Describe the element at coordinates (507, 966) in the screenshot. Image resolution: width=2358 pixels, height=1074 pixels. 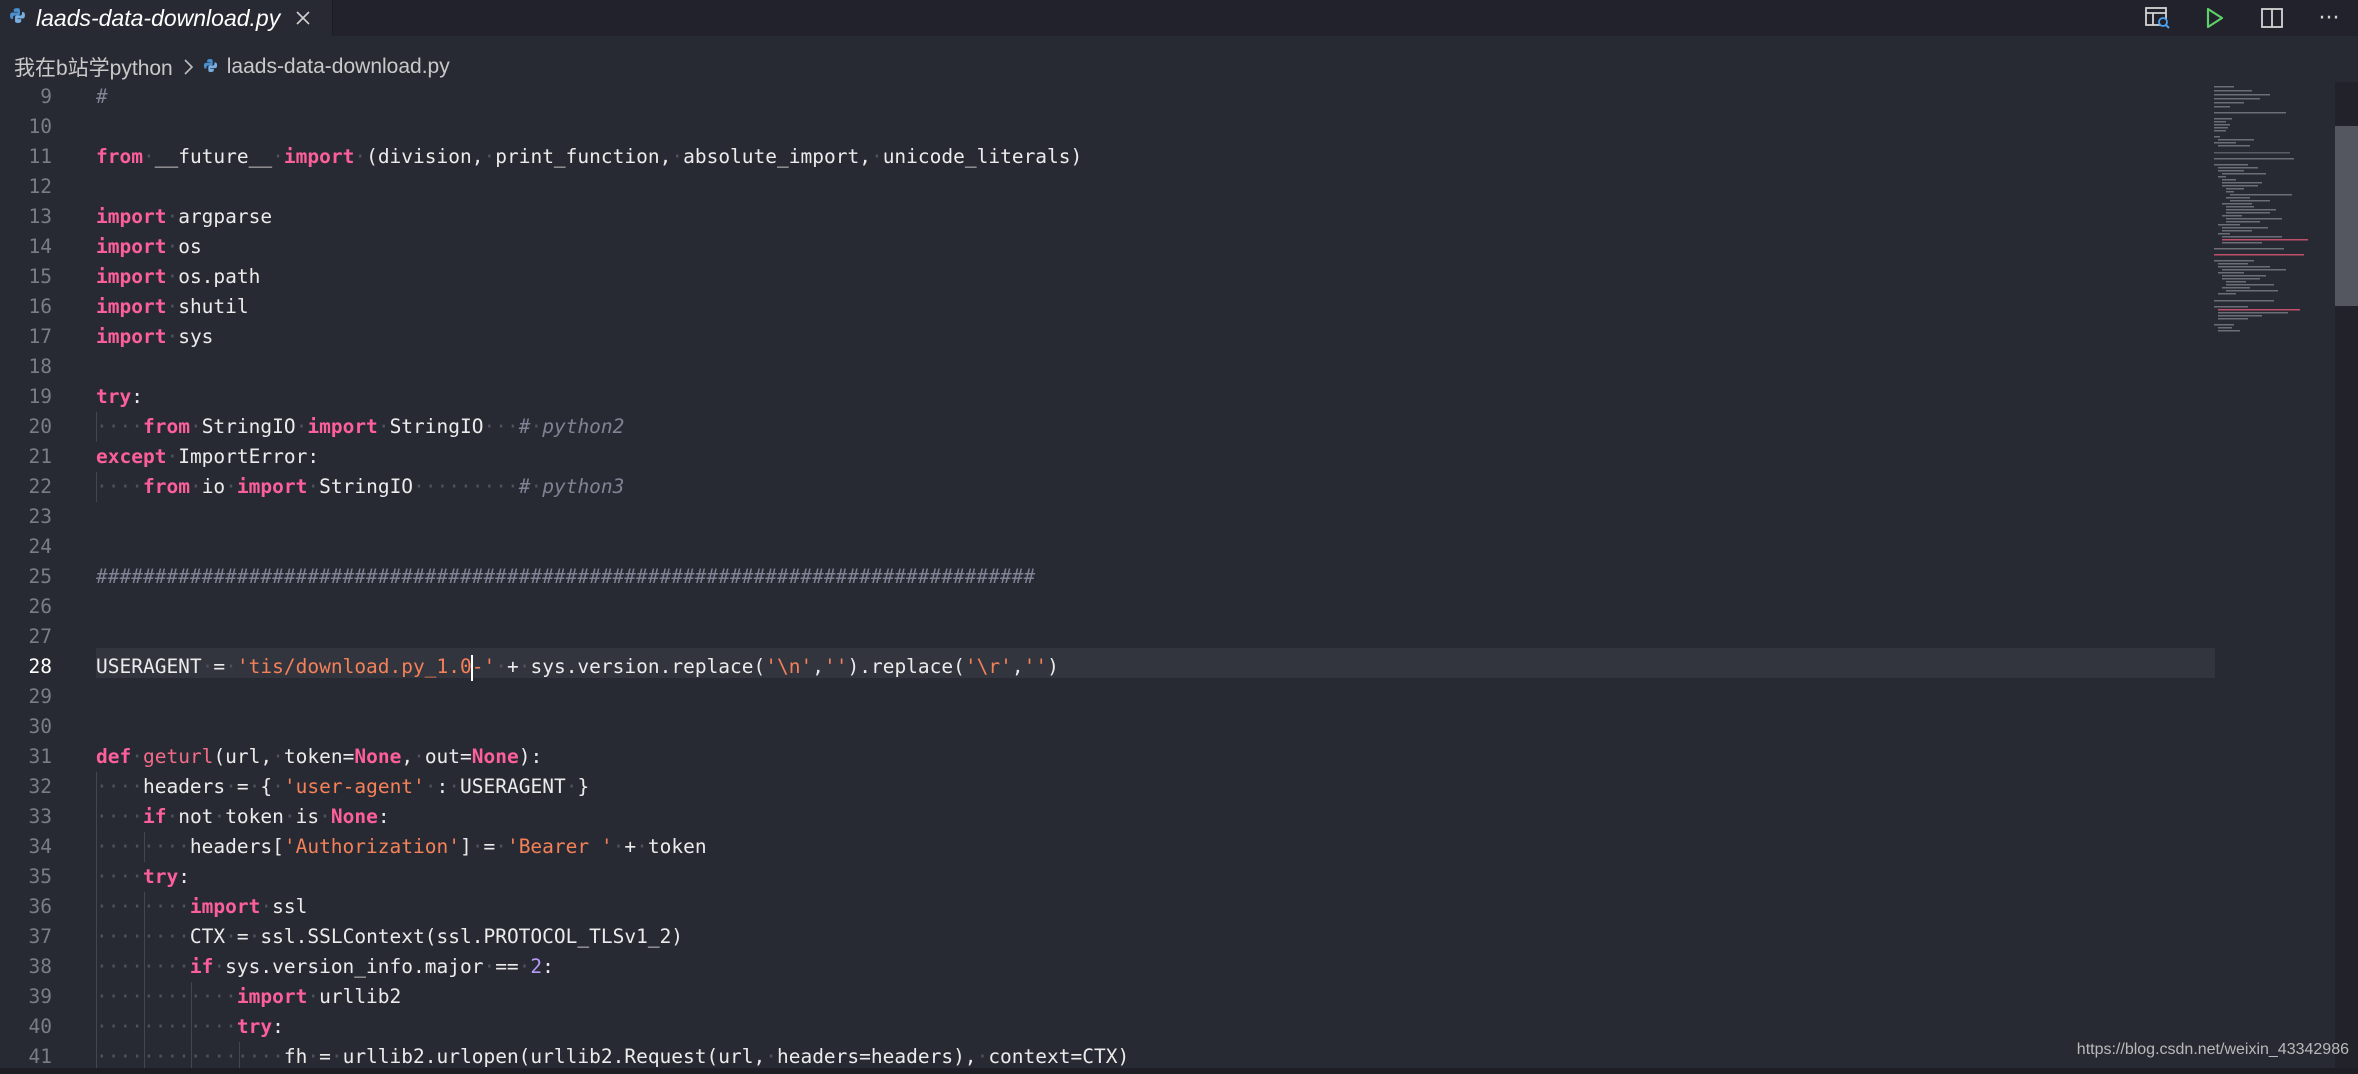
I see `code-token: ==` at that location.